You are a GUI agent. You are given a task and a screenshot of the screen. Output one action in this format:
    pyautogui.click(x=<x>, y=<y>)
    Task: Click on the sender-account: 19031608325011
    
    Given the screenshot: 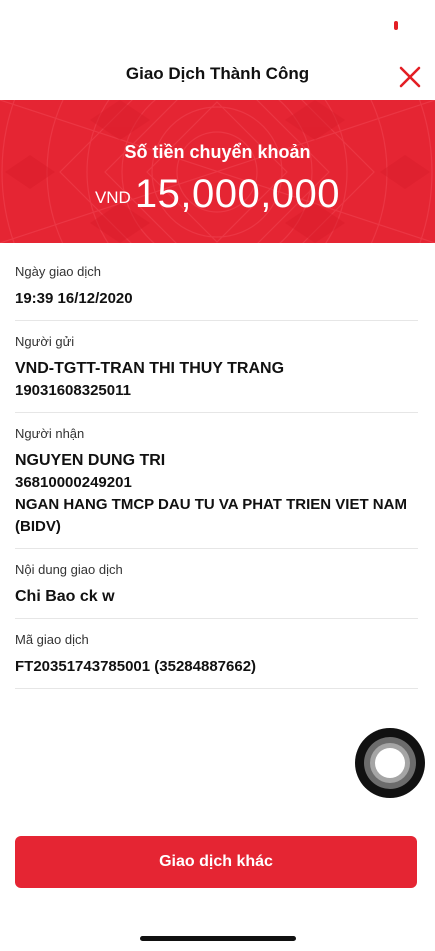 What is the action you would take?
    pyautogui.click(x=73, y=390)
    